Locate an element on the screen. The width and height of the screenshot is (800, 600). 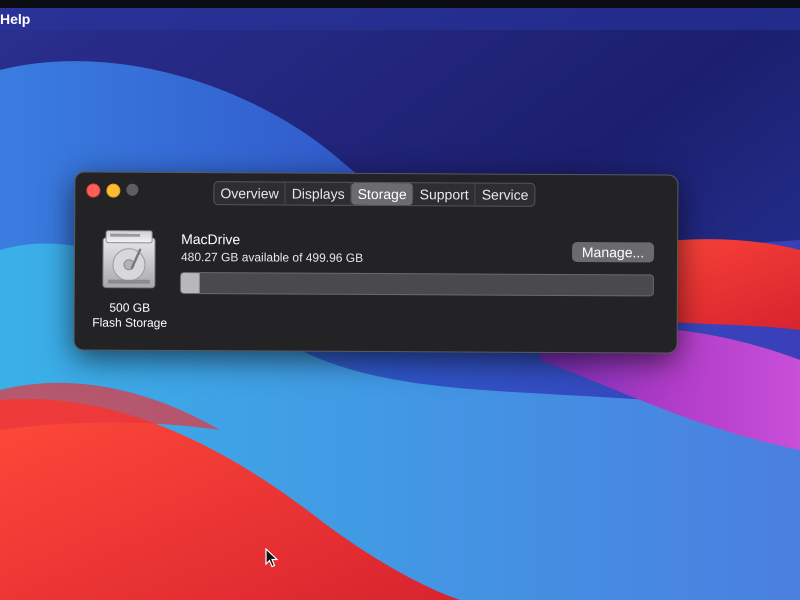
drive-type-label: Flash Storage is located at coordinates (130, 322).